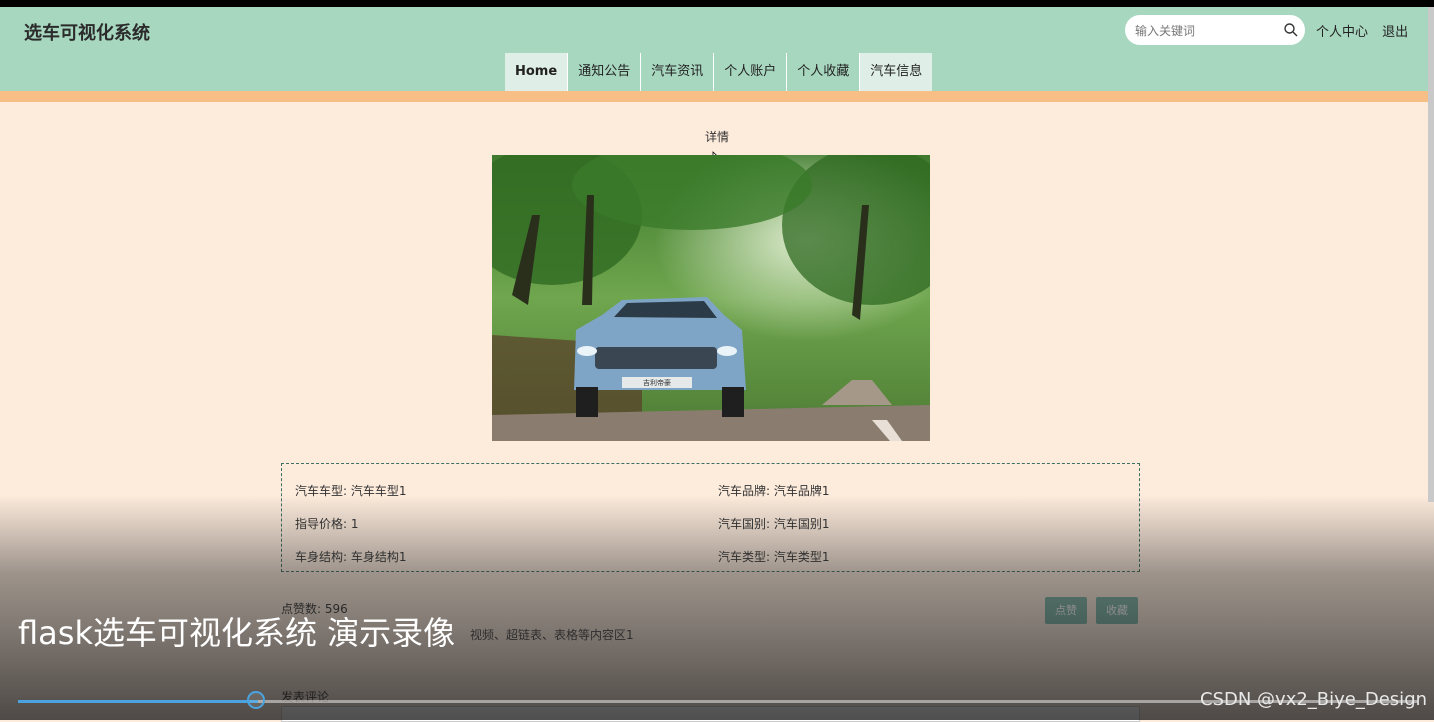  What do you see at coordinates (716, 137) in the screenshot?
I see `page-title: 详情` at bounding box center [716, 137].